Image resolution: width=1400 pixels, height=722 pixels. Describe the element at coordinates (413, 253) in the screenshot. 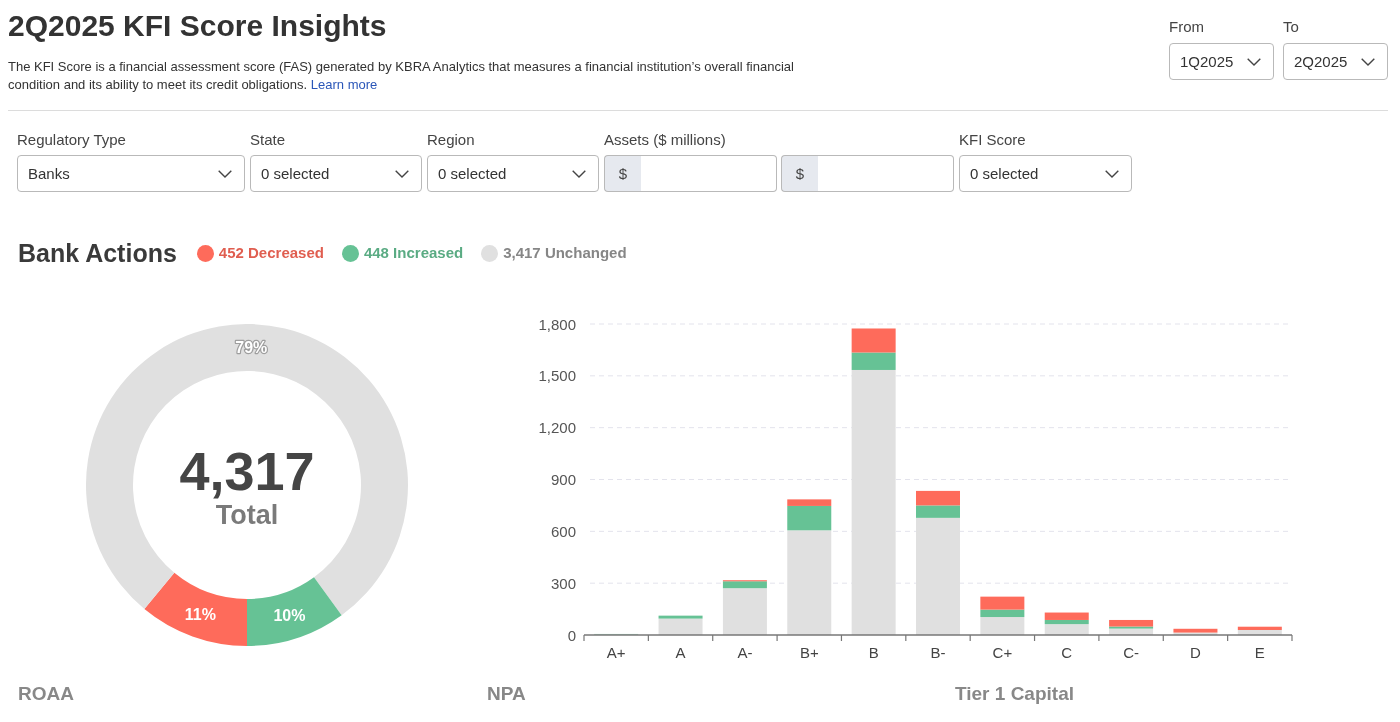

I see `legend-label: 448 Increased` at that location.